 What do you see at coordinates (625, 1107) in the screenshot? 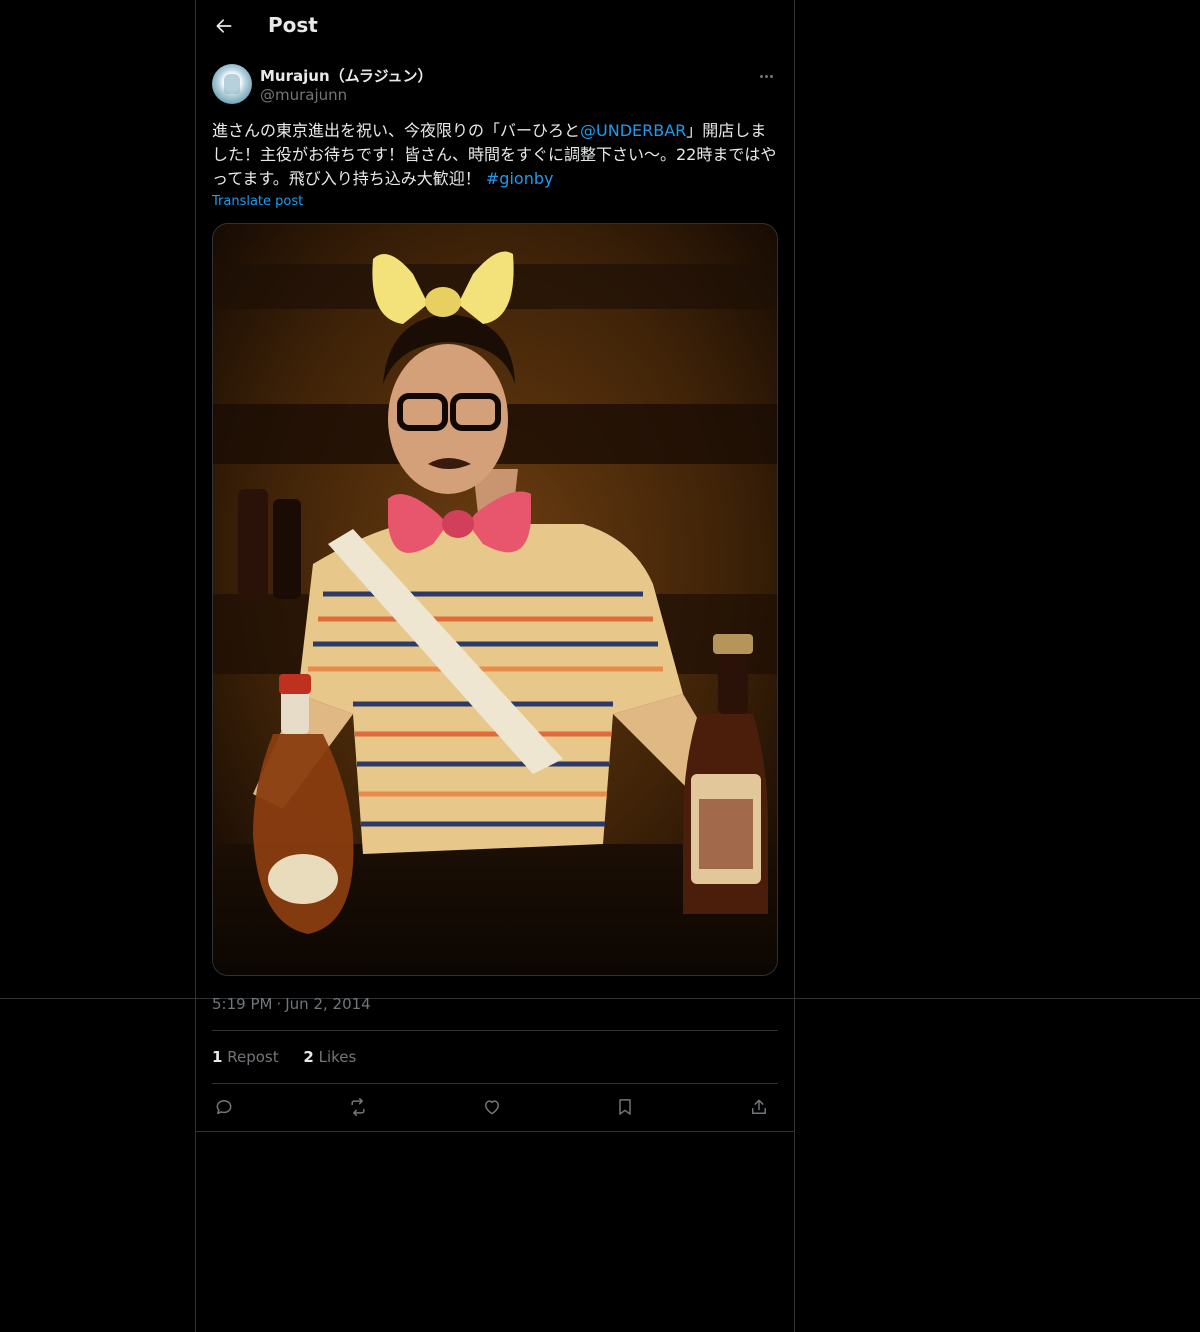
I see `bookmark-icon` at bounding box center [625, 1107].